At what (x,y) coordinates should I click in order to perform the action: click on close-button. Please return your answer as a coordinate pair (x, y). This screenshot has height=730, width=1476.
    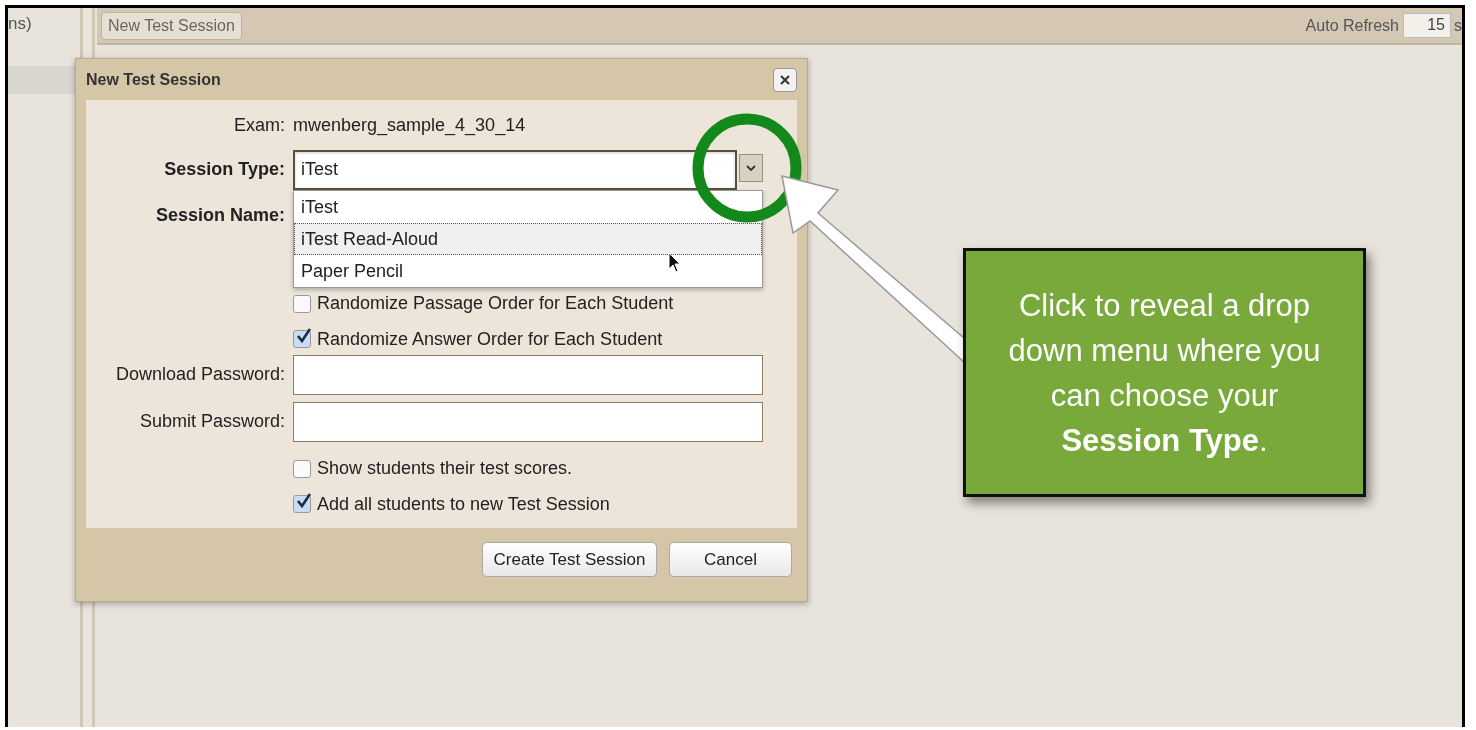
    Looking at the image, I should click on (785, 79).